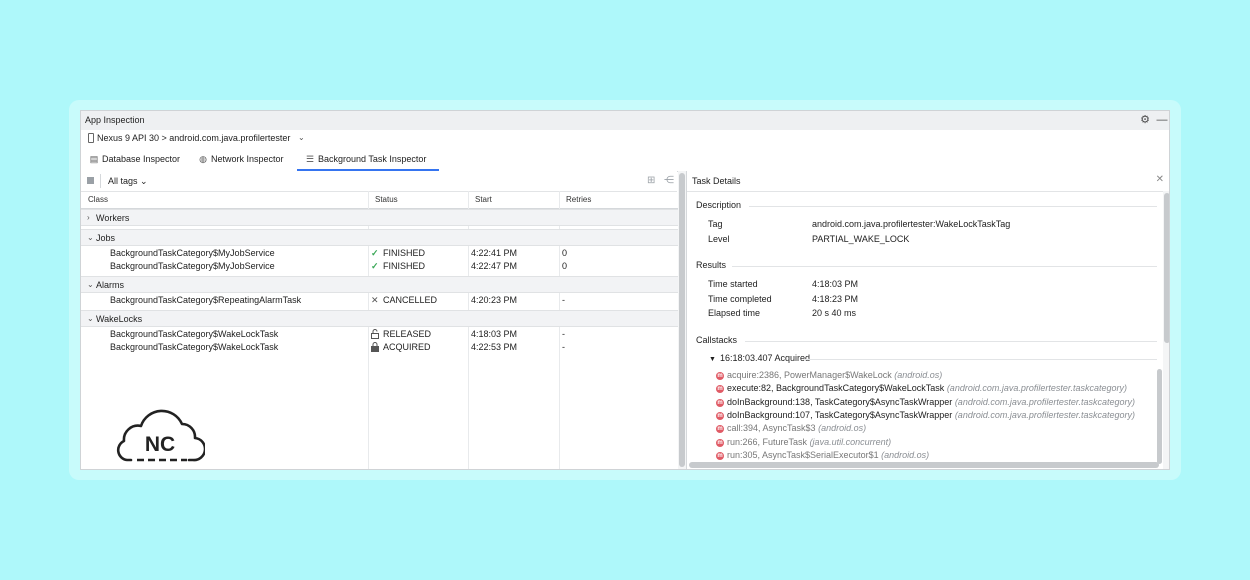 The image size is (1250, 580). I want to click on details-scrollbar, so click(1166, 330).